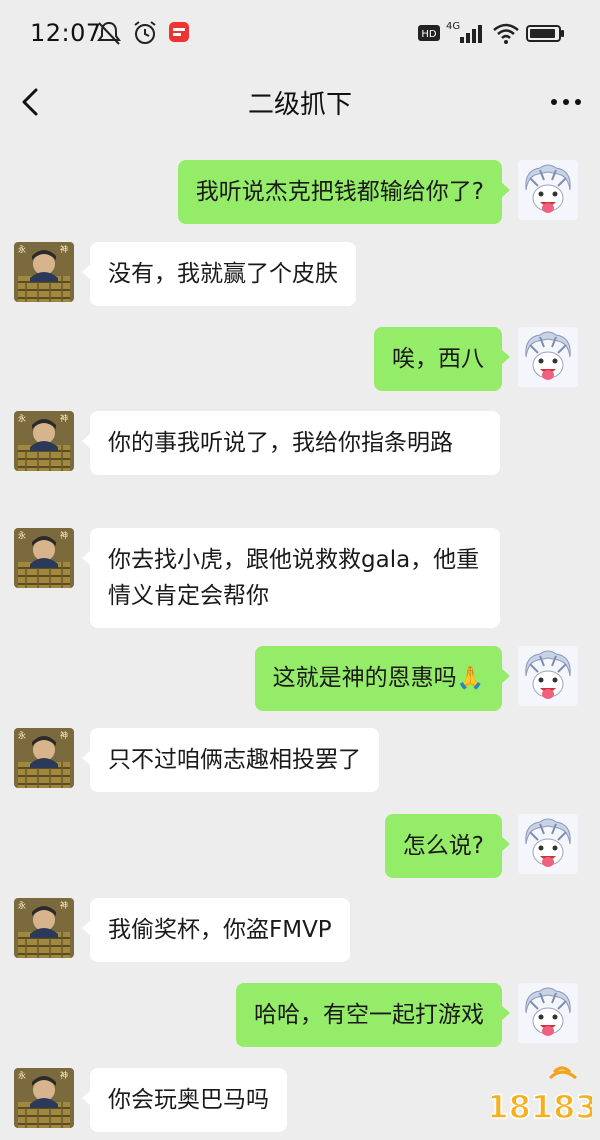  What do you see at coordinates (145, 32) in the screenshot?
I see `alarm-icon` at bounding box center [145, 32].